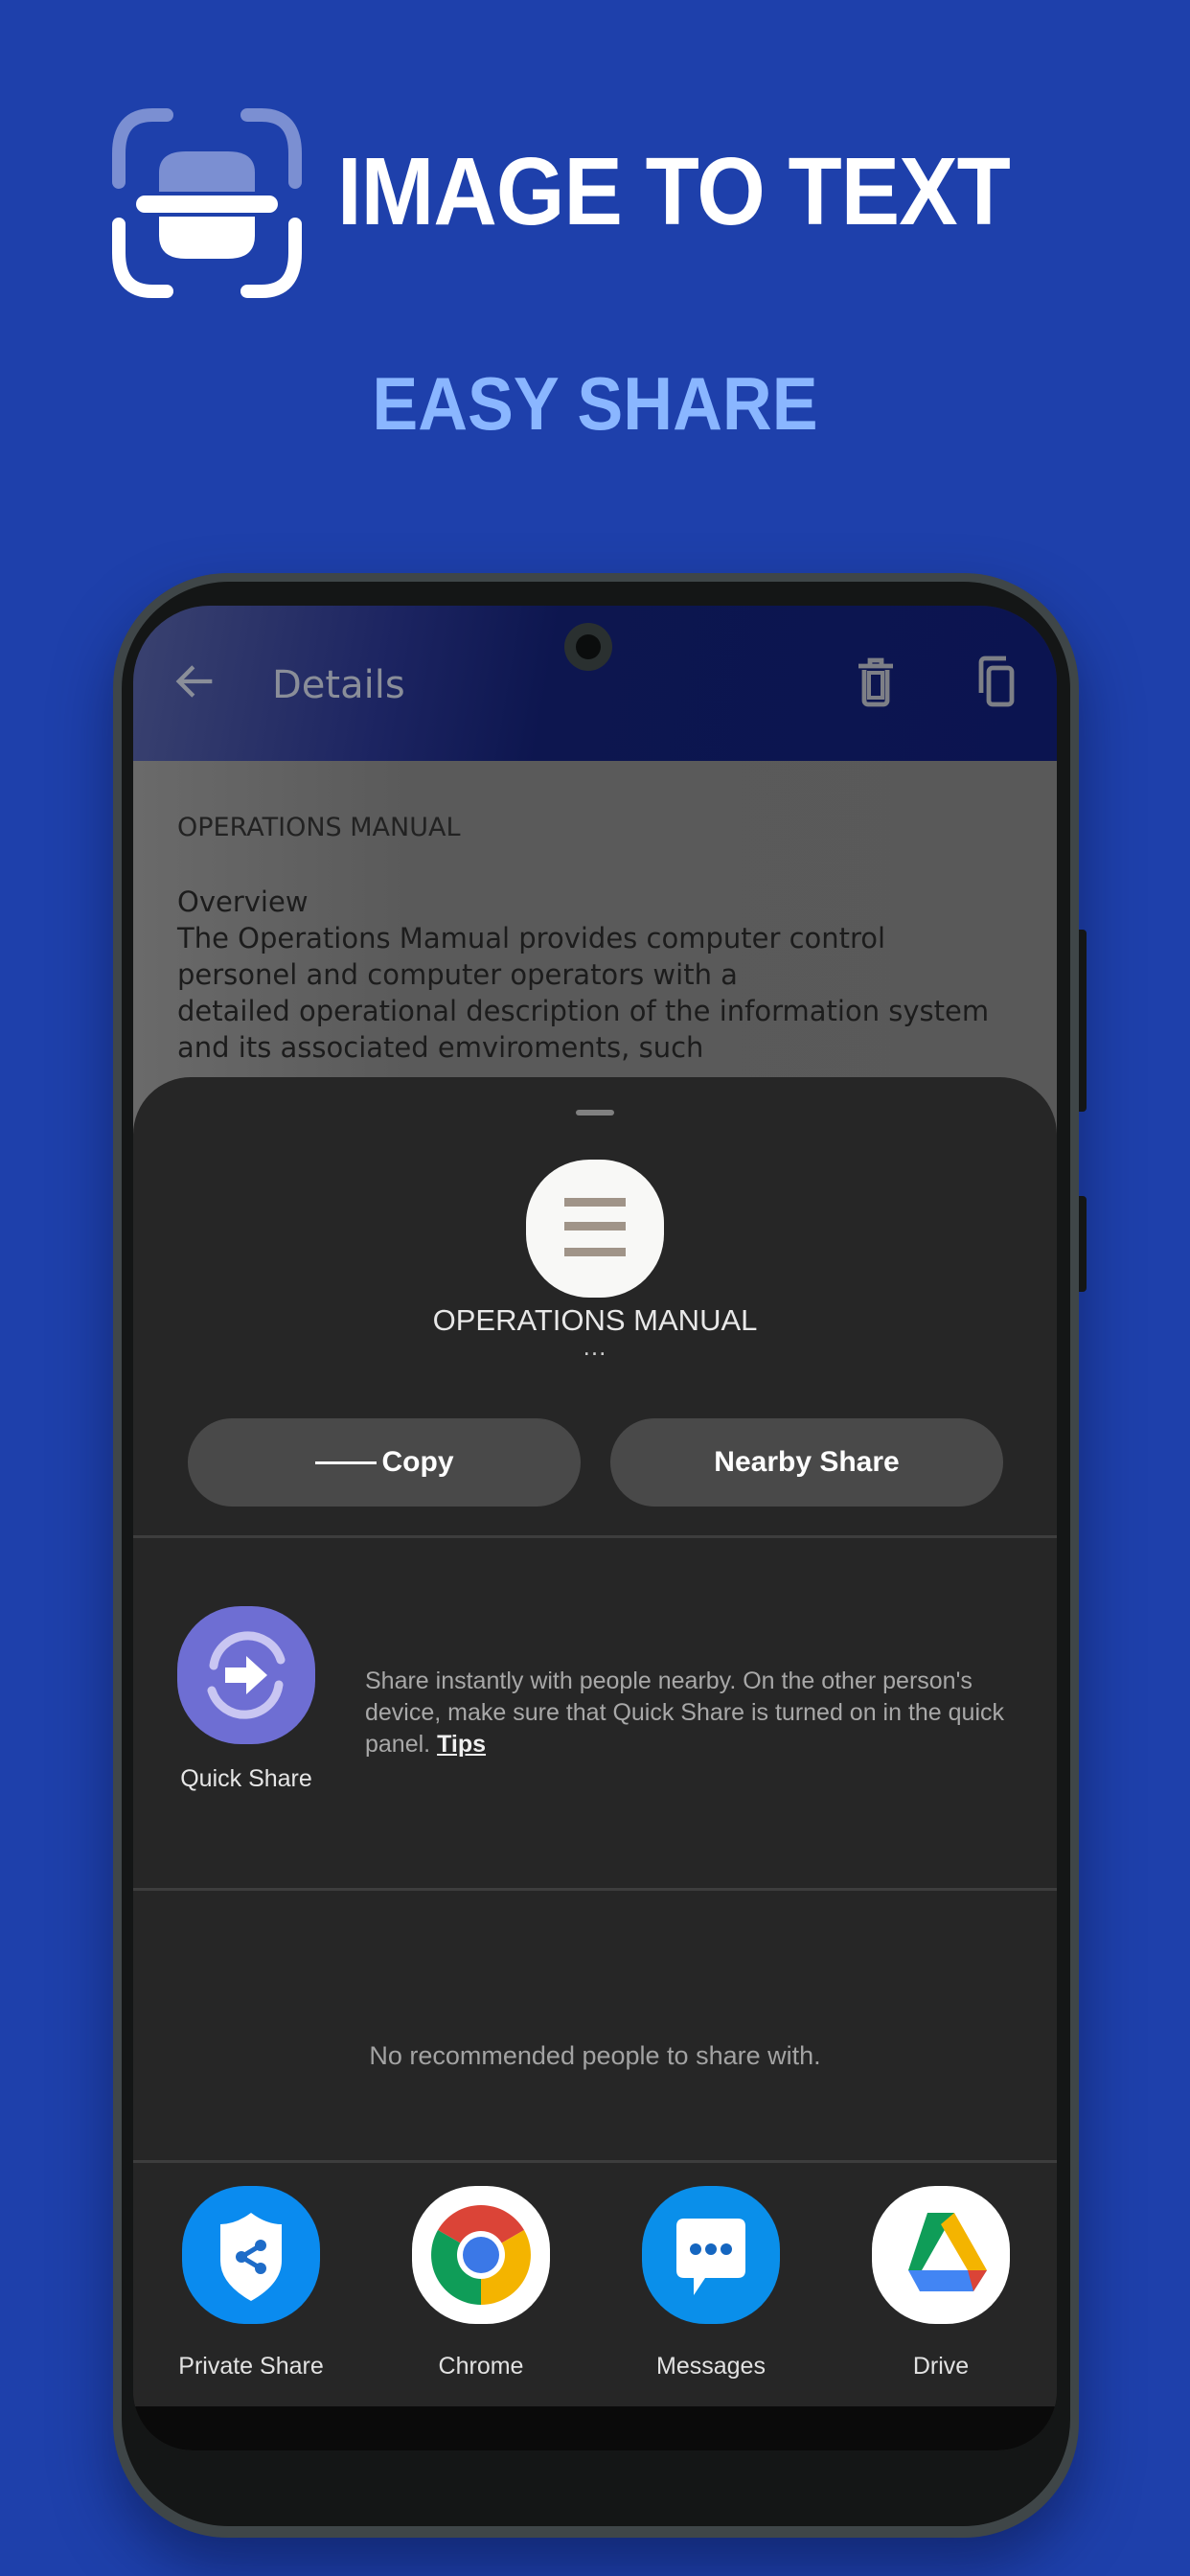  What do you see at coordinates (711, 2255) in the screenshot?
I see `messages-icon` at bounding box center [711, 2255].